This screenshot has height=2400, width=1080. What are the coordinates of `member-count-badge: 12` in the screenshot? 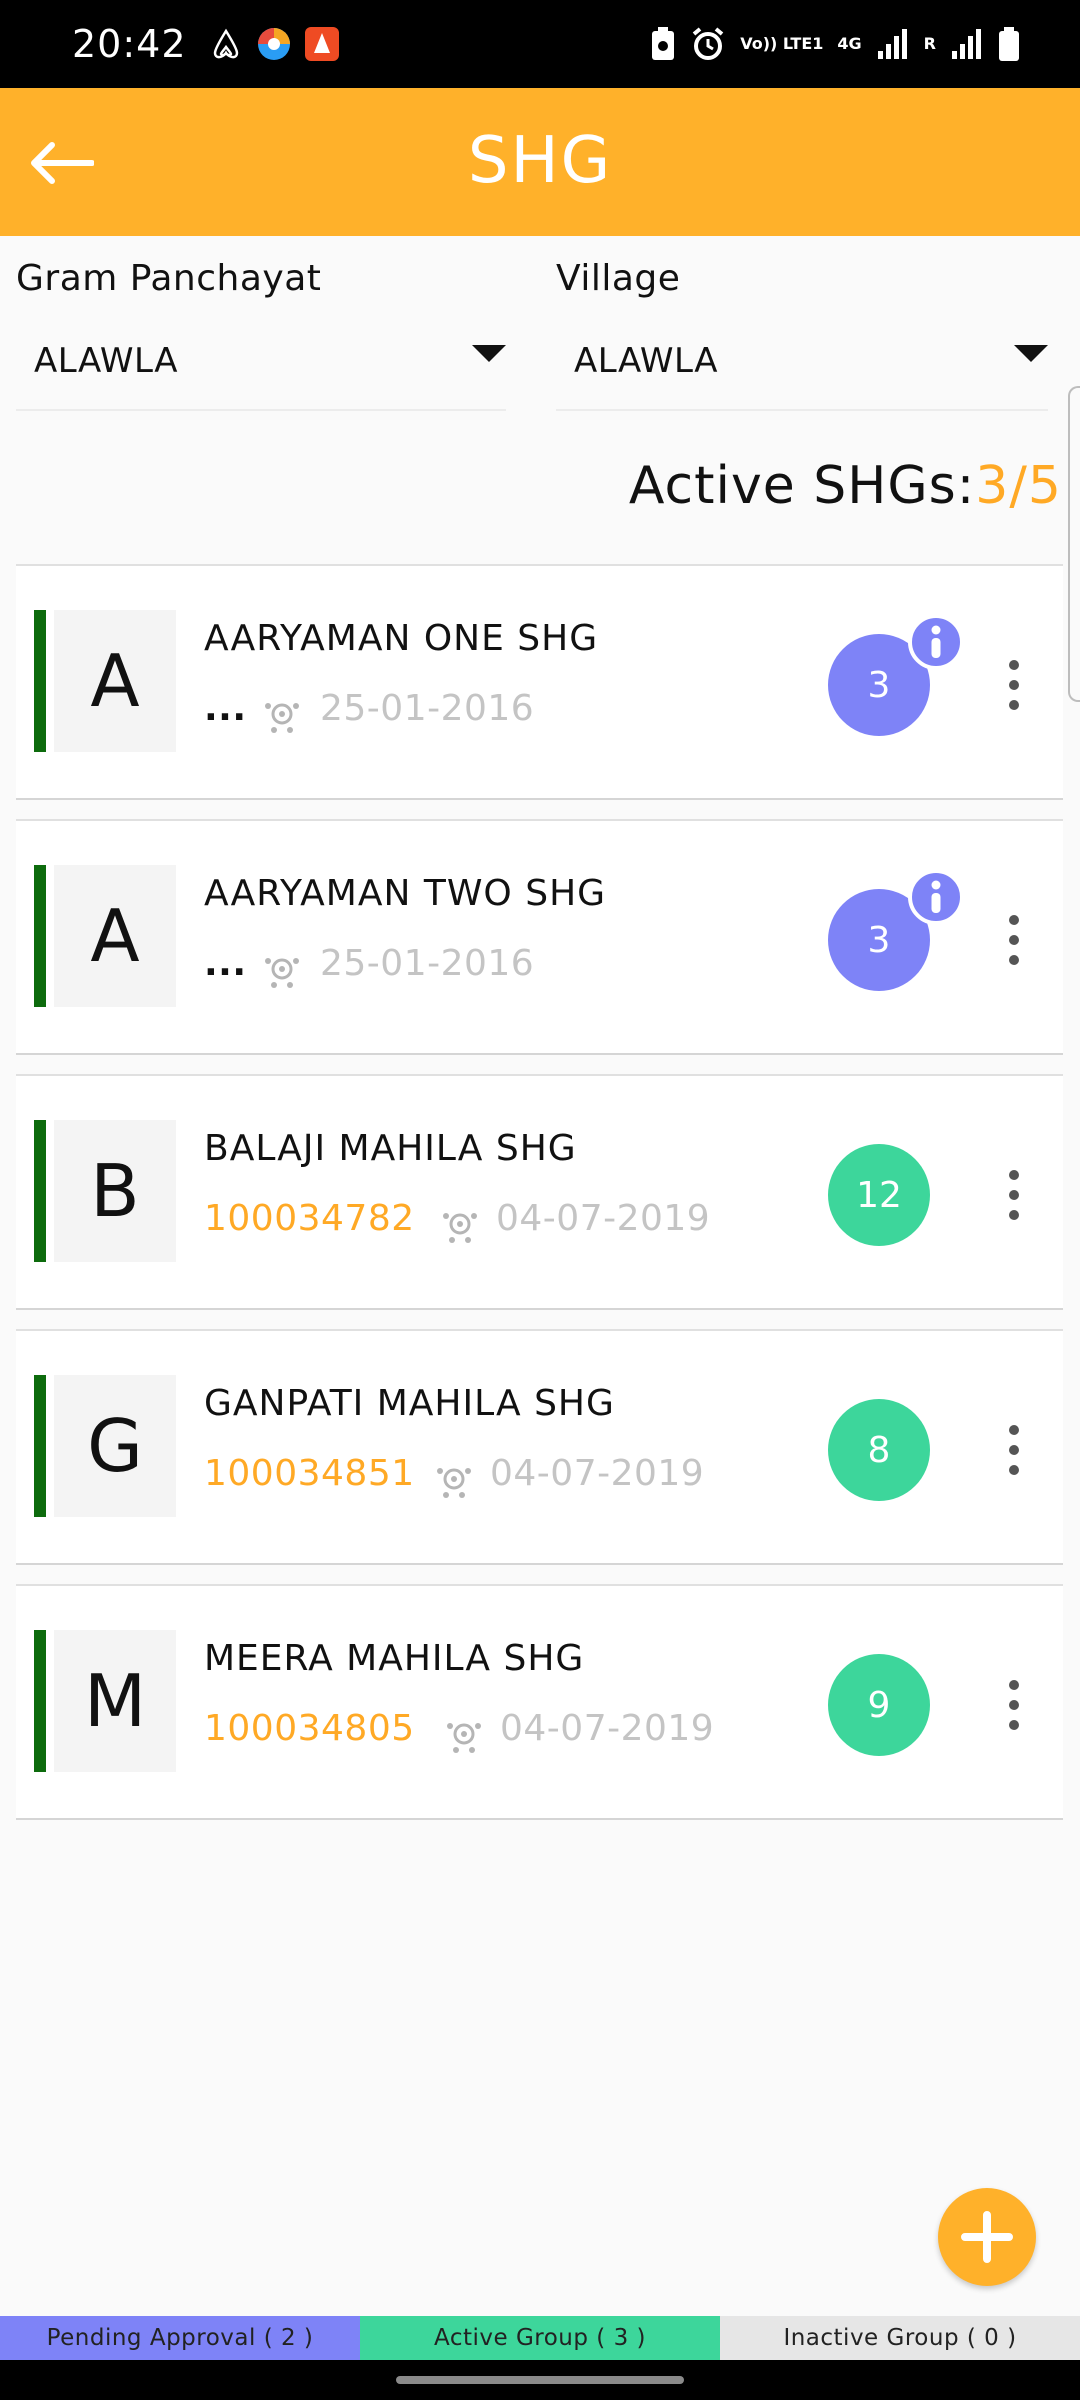 It's located at (879, 1195).